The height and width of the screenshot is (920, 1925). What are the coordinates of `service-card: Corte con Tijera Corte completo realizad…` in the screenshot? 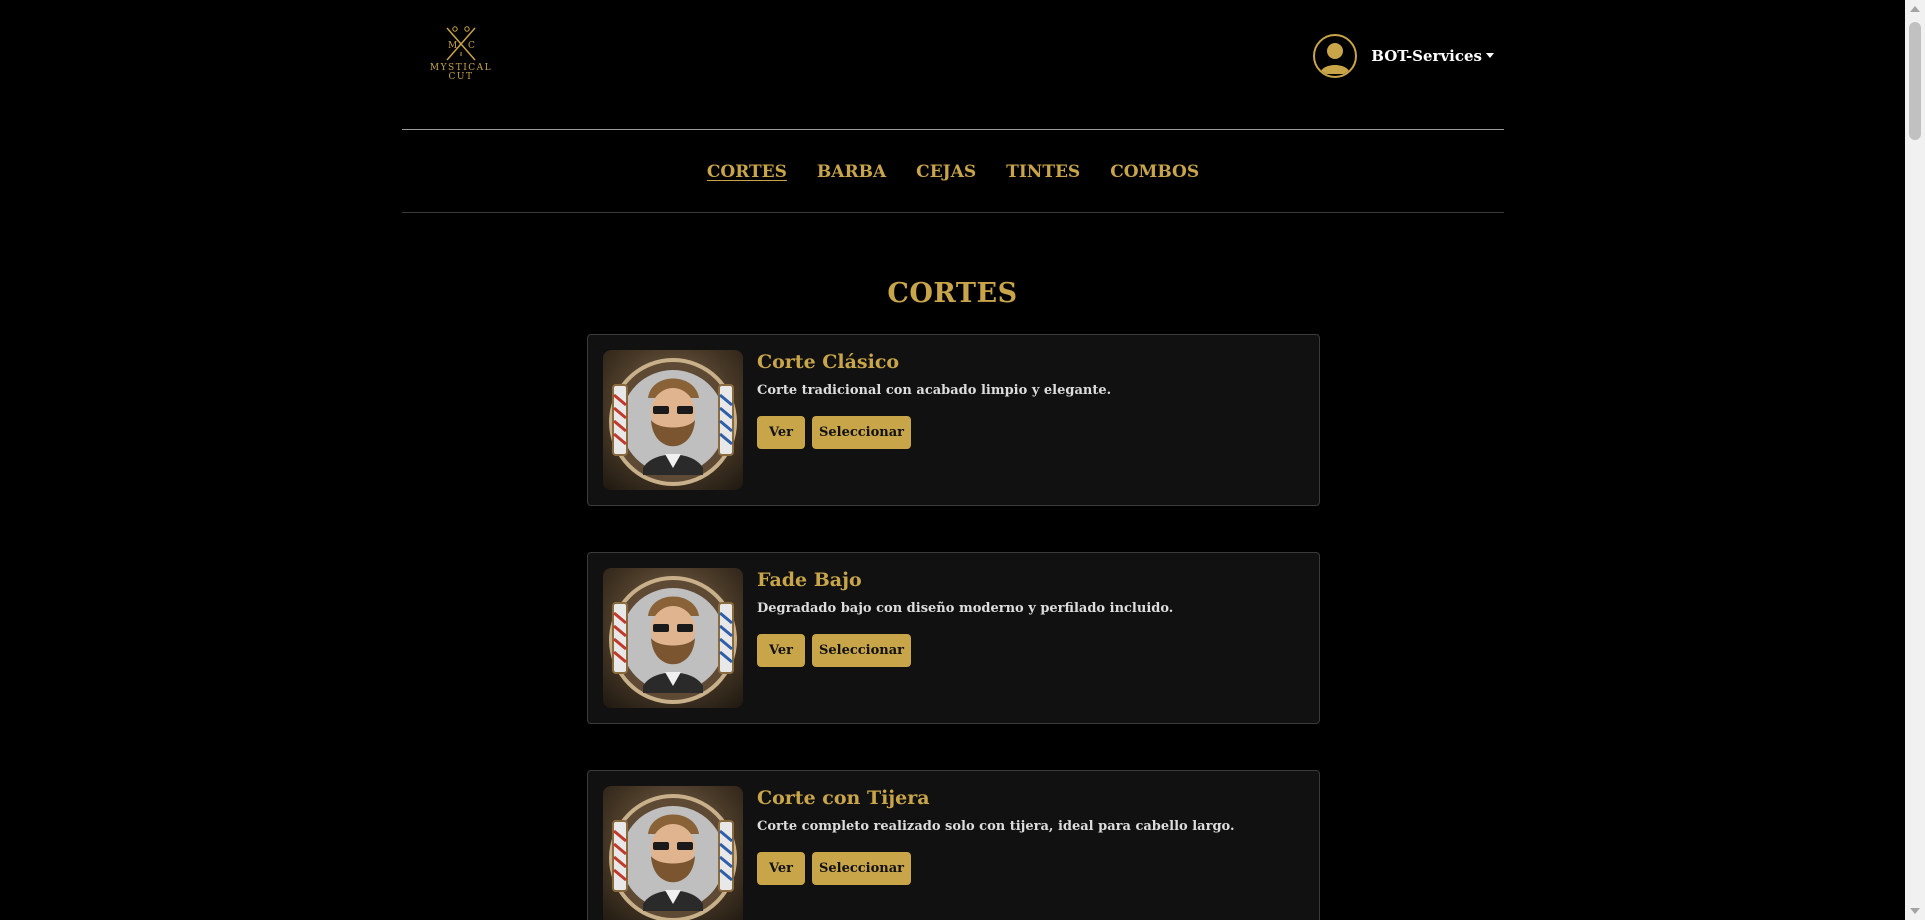 It's located at (953, 845).